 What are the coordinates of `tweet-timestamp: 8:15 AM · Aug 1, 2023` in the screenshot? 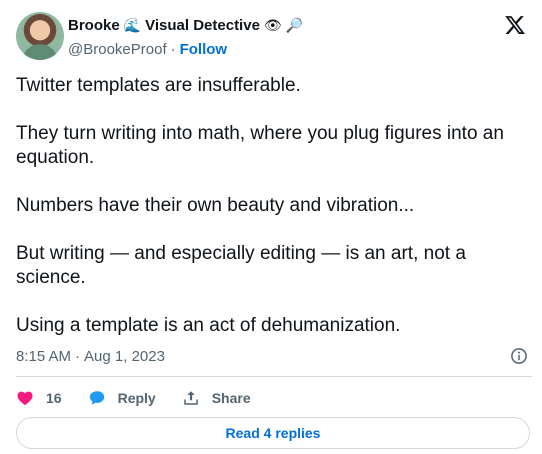 It's located at (90, 356).